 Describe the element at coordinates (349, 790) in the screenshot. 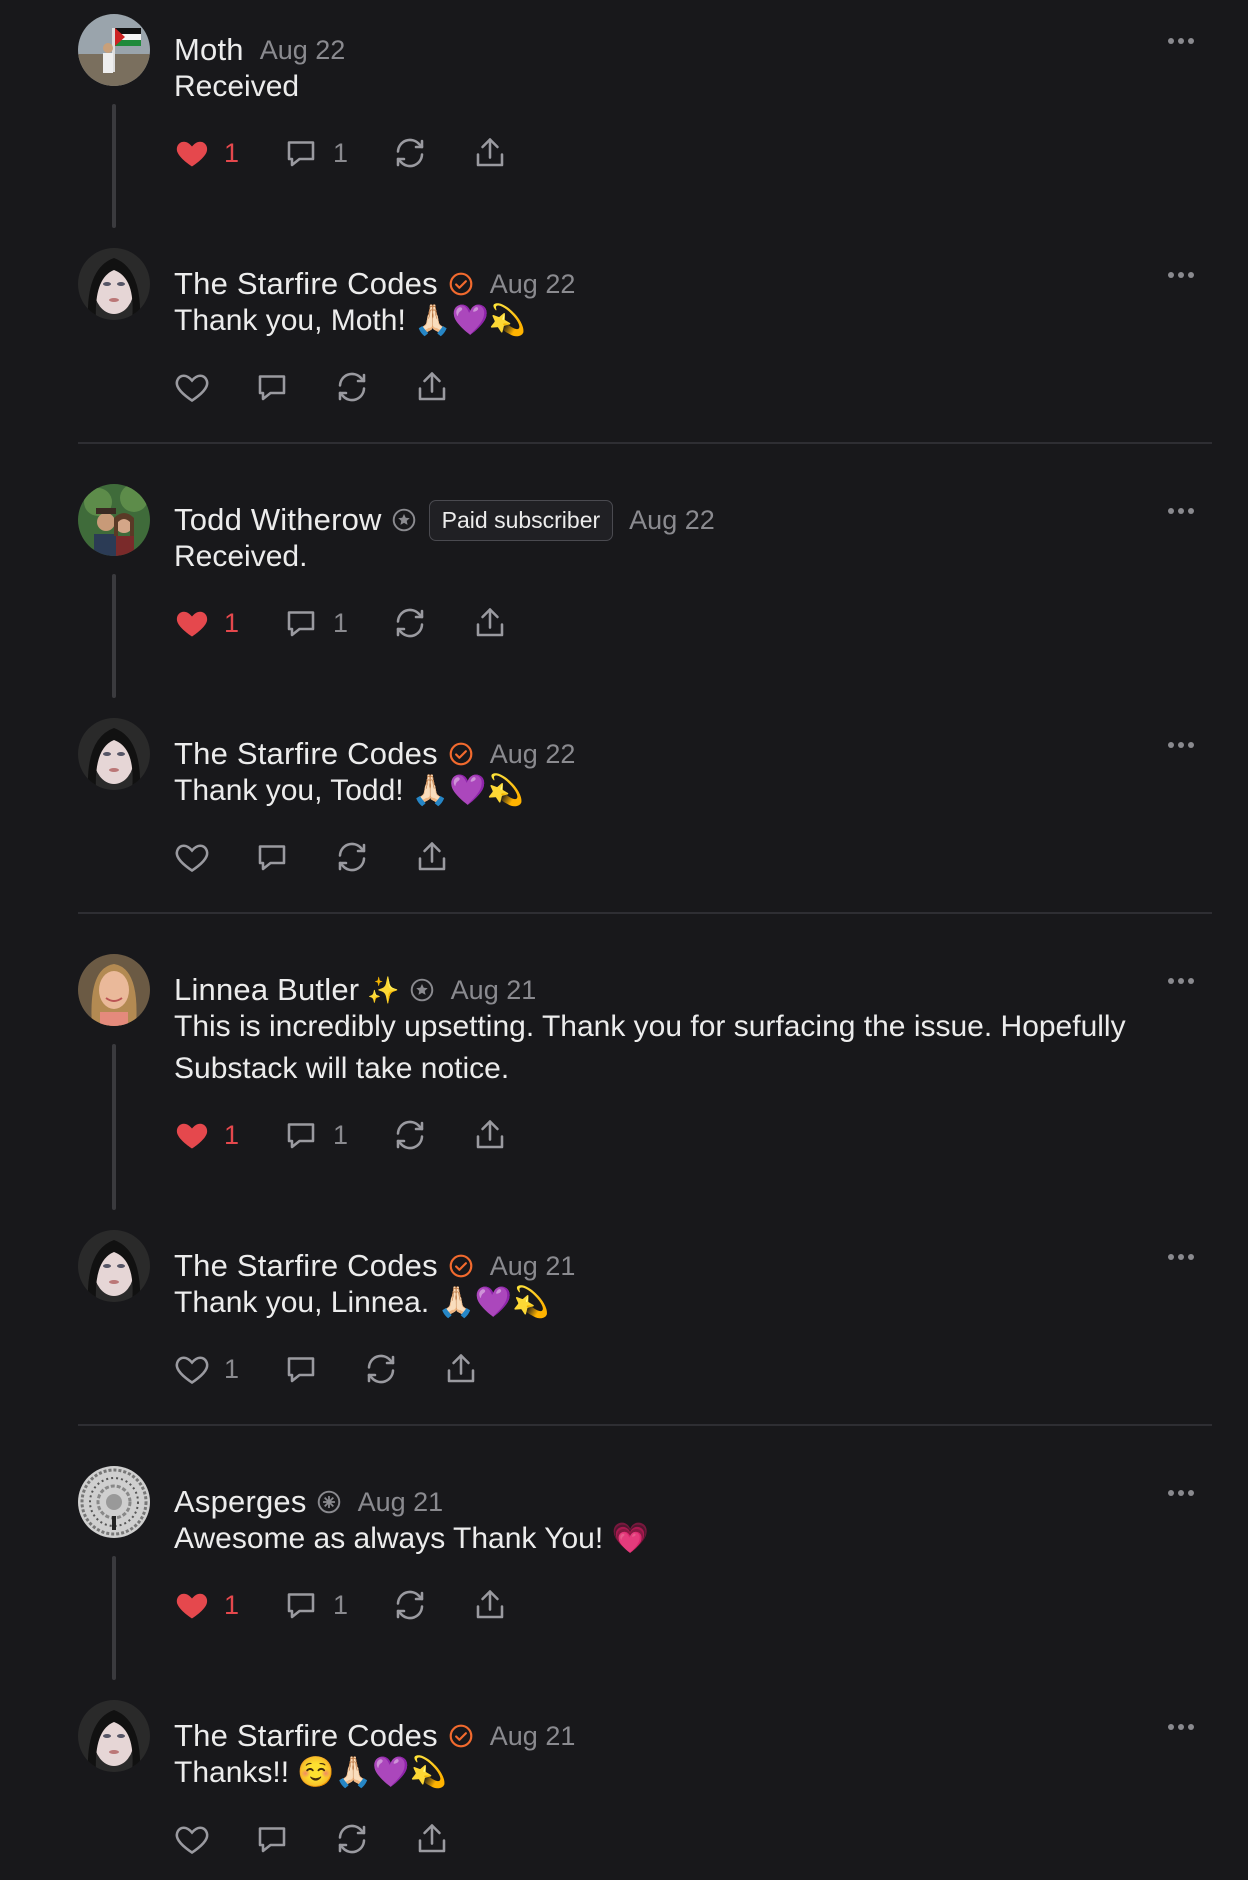

I see `comment-text: Thank you, Todd! 🙏🏻💜💫` at that location.